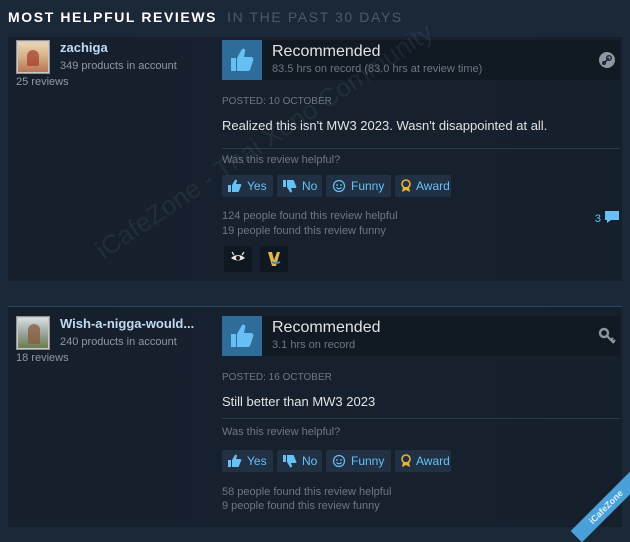 The image size is (630, 542). What do you see at coordinates (607, 62) in the screenshot?
I see `steam-logo-icon` at bounding box center [607, 62].